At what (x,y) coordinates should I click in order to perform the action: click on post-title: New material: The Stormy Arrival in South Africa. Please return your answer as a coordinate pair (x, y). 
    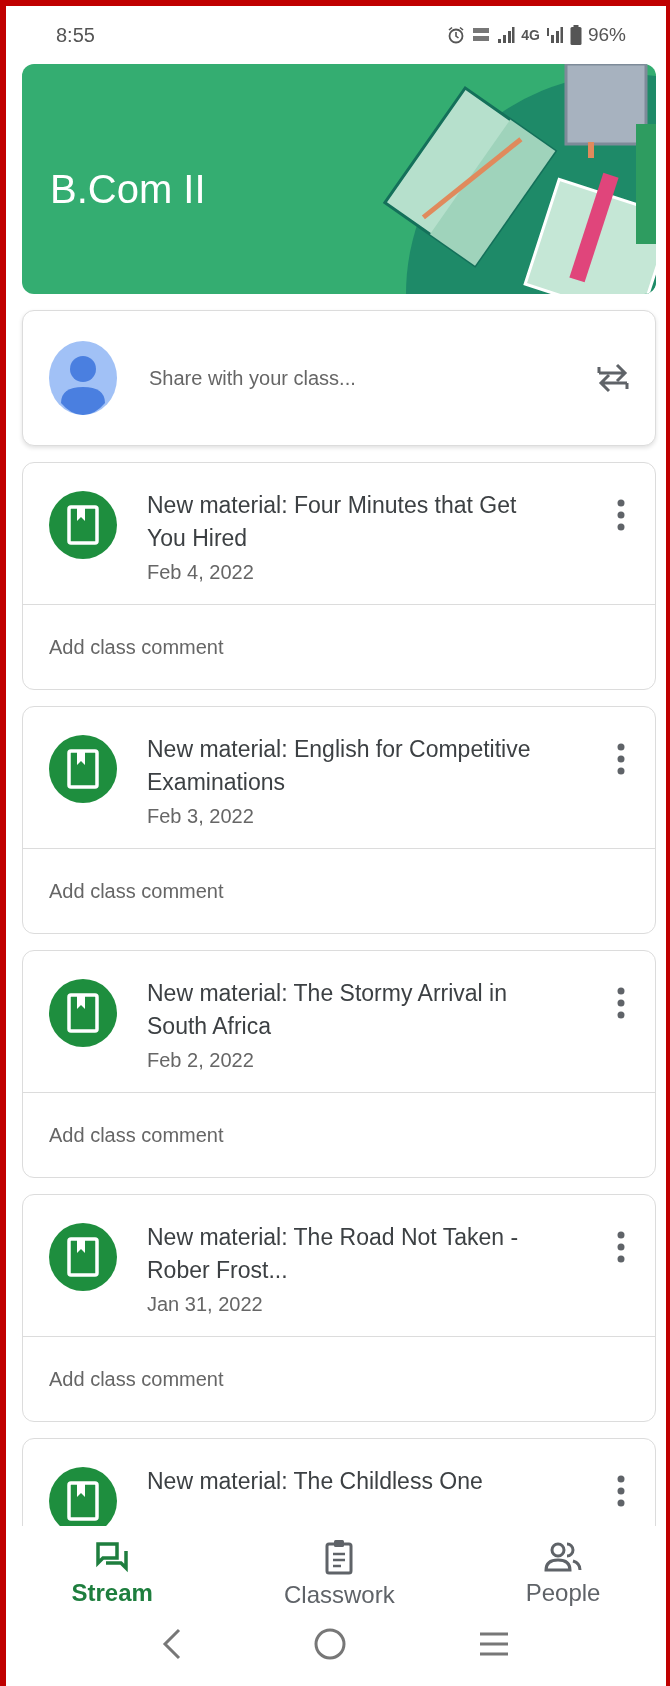
    Looking at the image, I should click on (342, 1010).